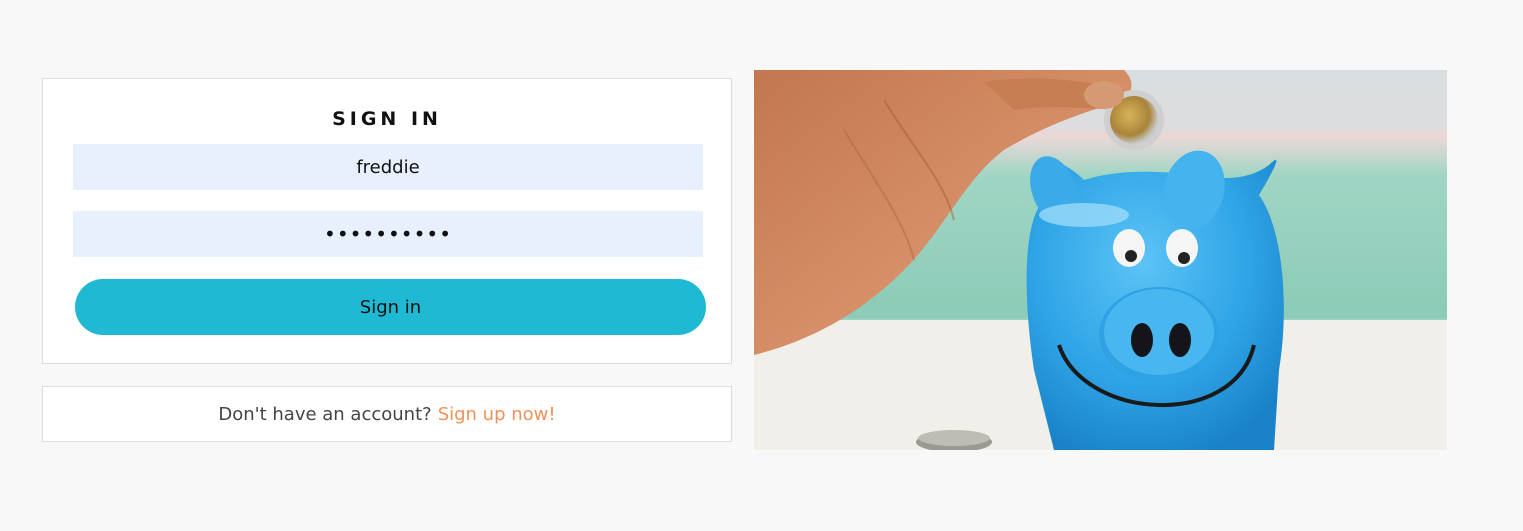 The image size is (1523, 531). What do you see at coordinates (325, 414) in the screenshot?
I see `signup-prompt: Don't have an account?` at bounding box center [325, 414].